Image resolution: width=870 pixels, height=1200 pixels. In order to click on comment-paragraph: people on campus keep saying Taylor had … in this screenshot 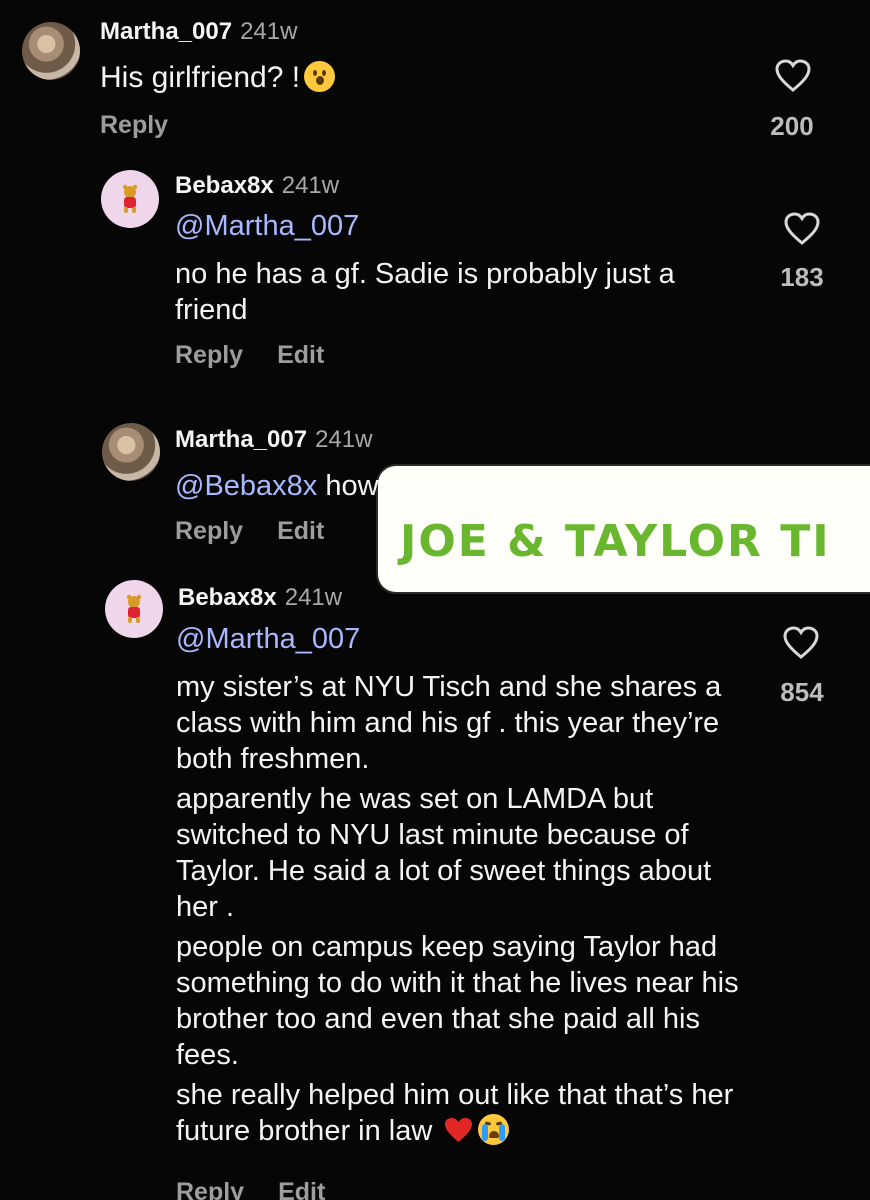, I will do `click(457, 1001)`.